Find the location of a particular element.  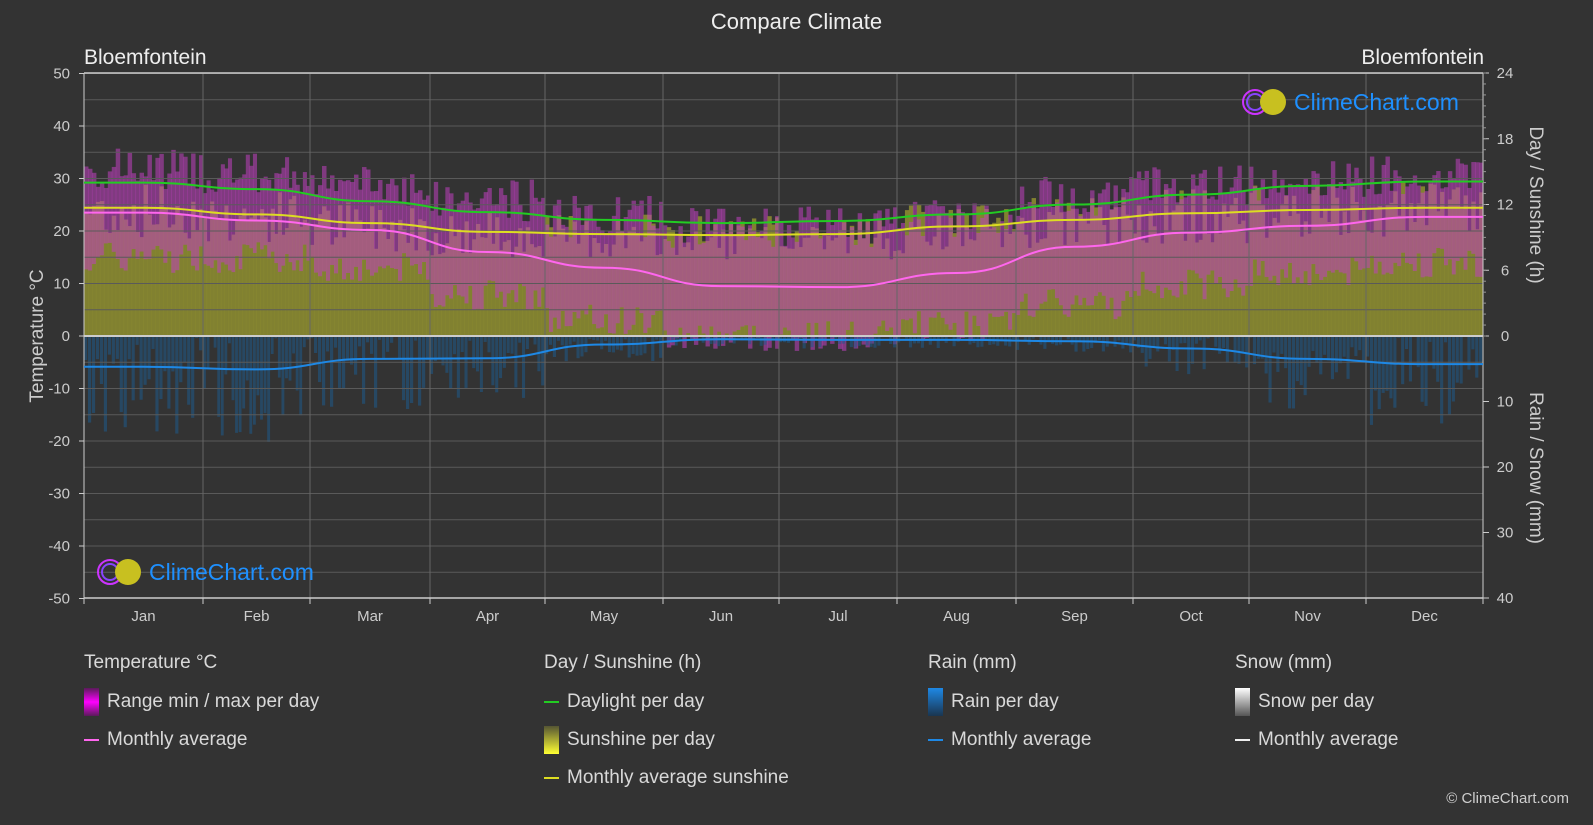

logo-text: ClimeChart.com is located at coordinates (1376, 101).